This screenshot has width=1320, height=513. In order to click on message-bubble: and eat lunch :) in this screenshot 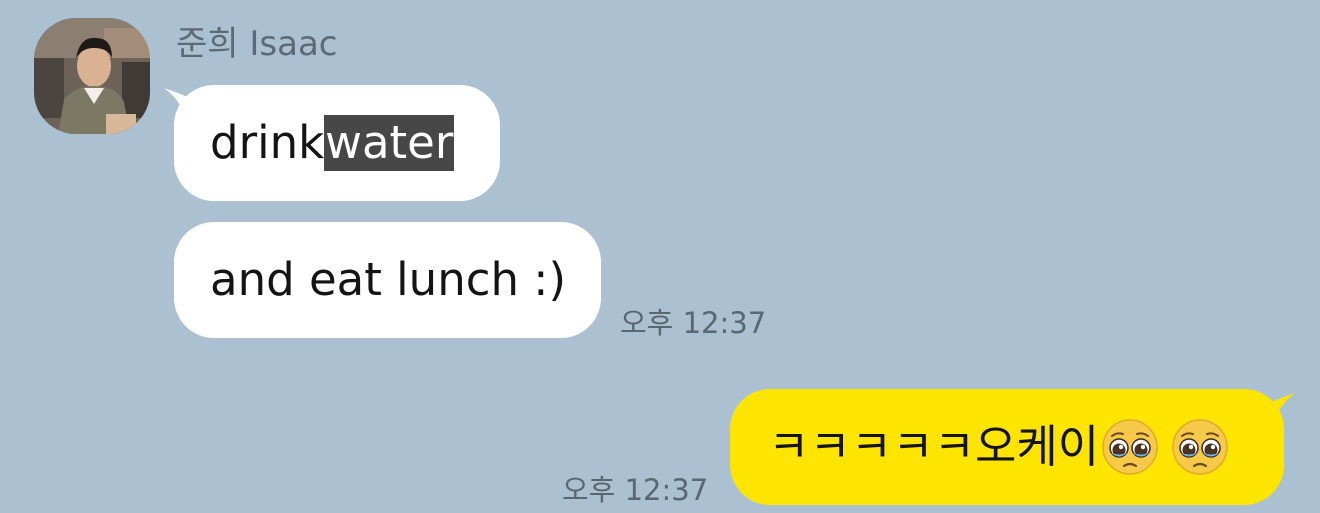, I will do `click(387, 280)`.